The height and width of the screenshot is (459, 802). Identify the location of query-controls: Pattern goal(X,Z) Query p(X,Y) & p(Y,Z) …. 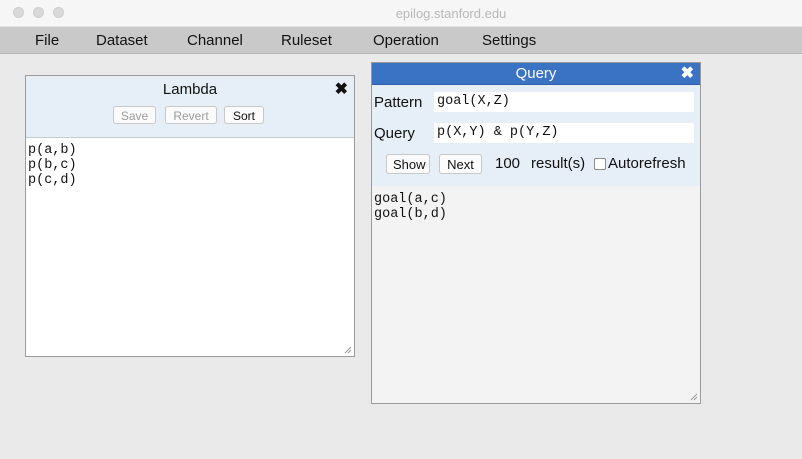
(536, 136).